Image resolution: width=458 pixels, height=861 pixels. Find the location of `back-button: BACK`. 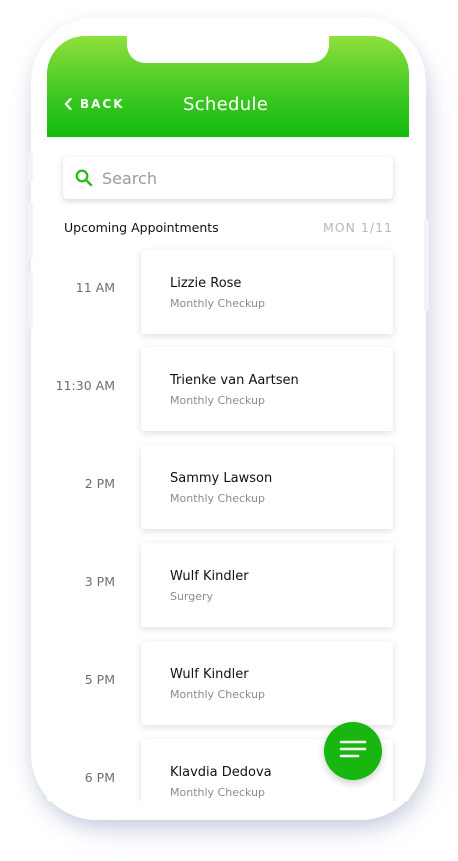

back-button: BACK is located at coordinates (94, 104).